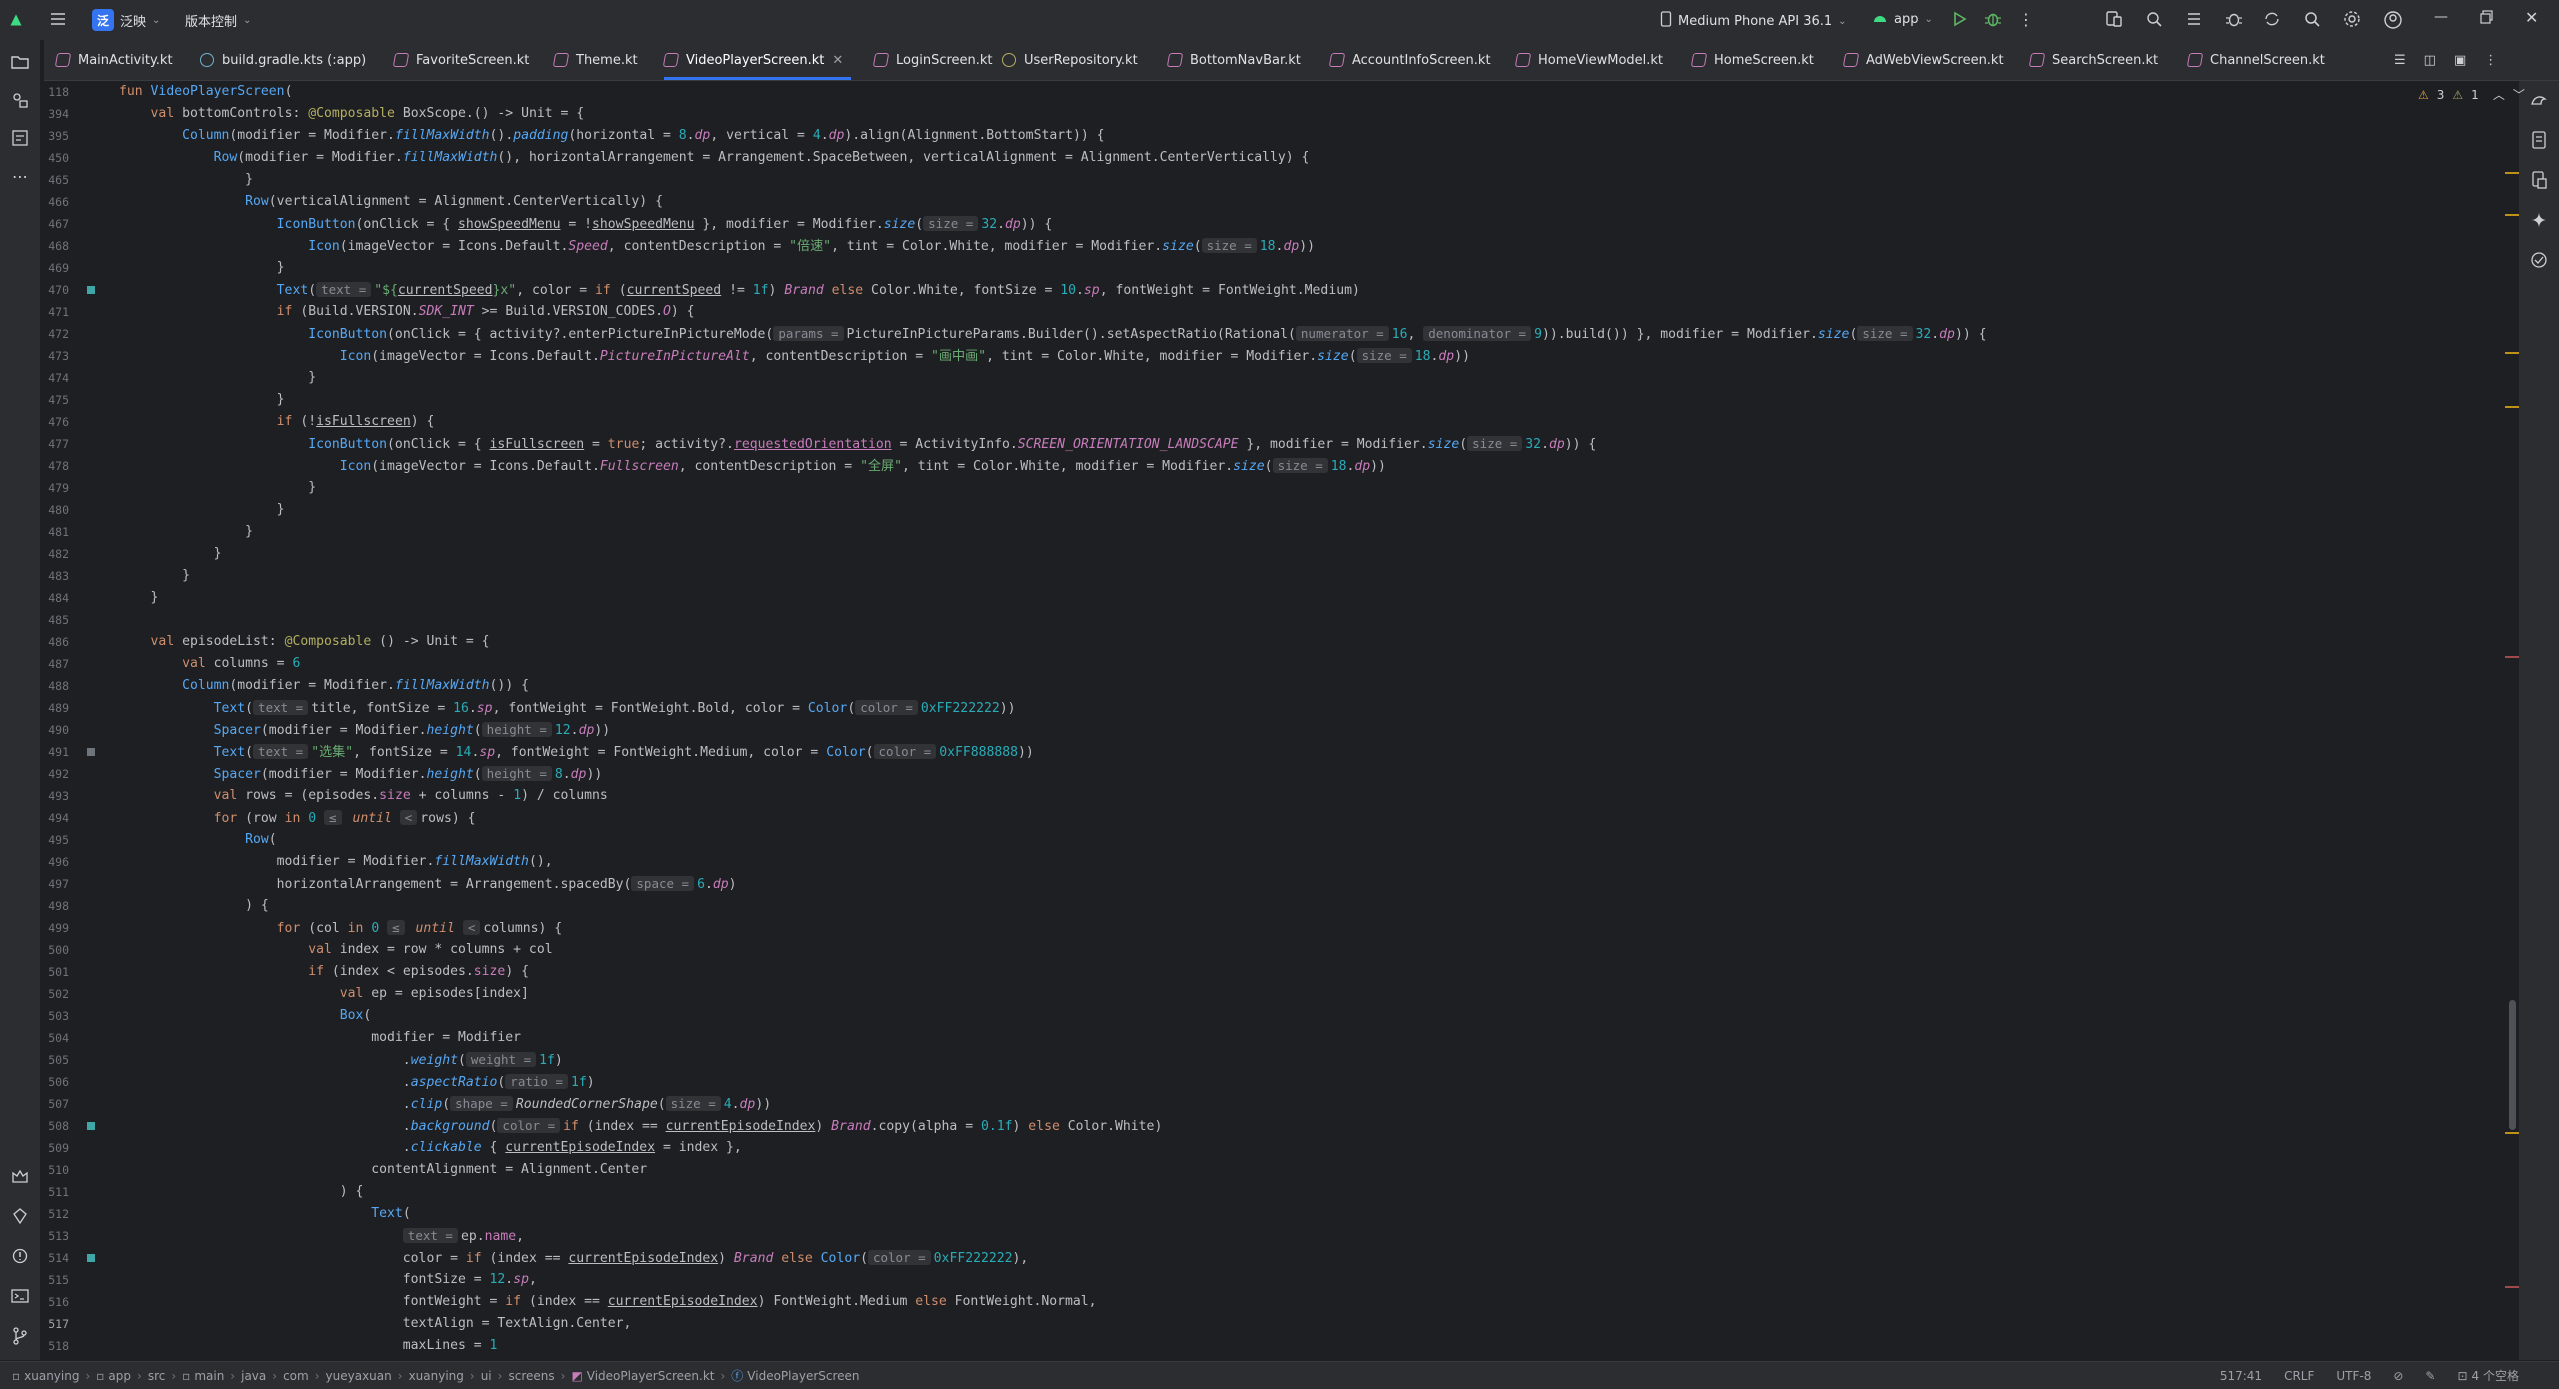  Describe the element at coordinates (20, 138) in the screenshot. I see `structure-icon` at that location.